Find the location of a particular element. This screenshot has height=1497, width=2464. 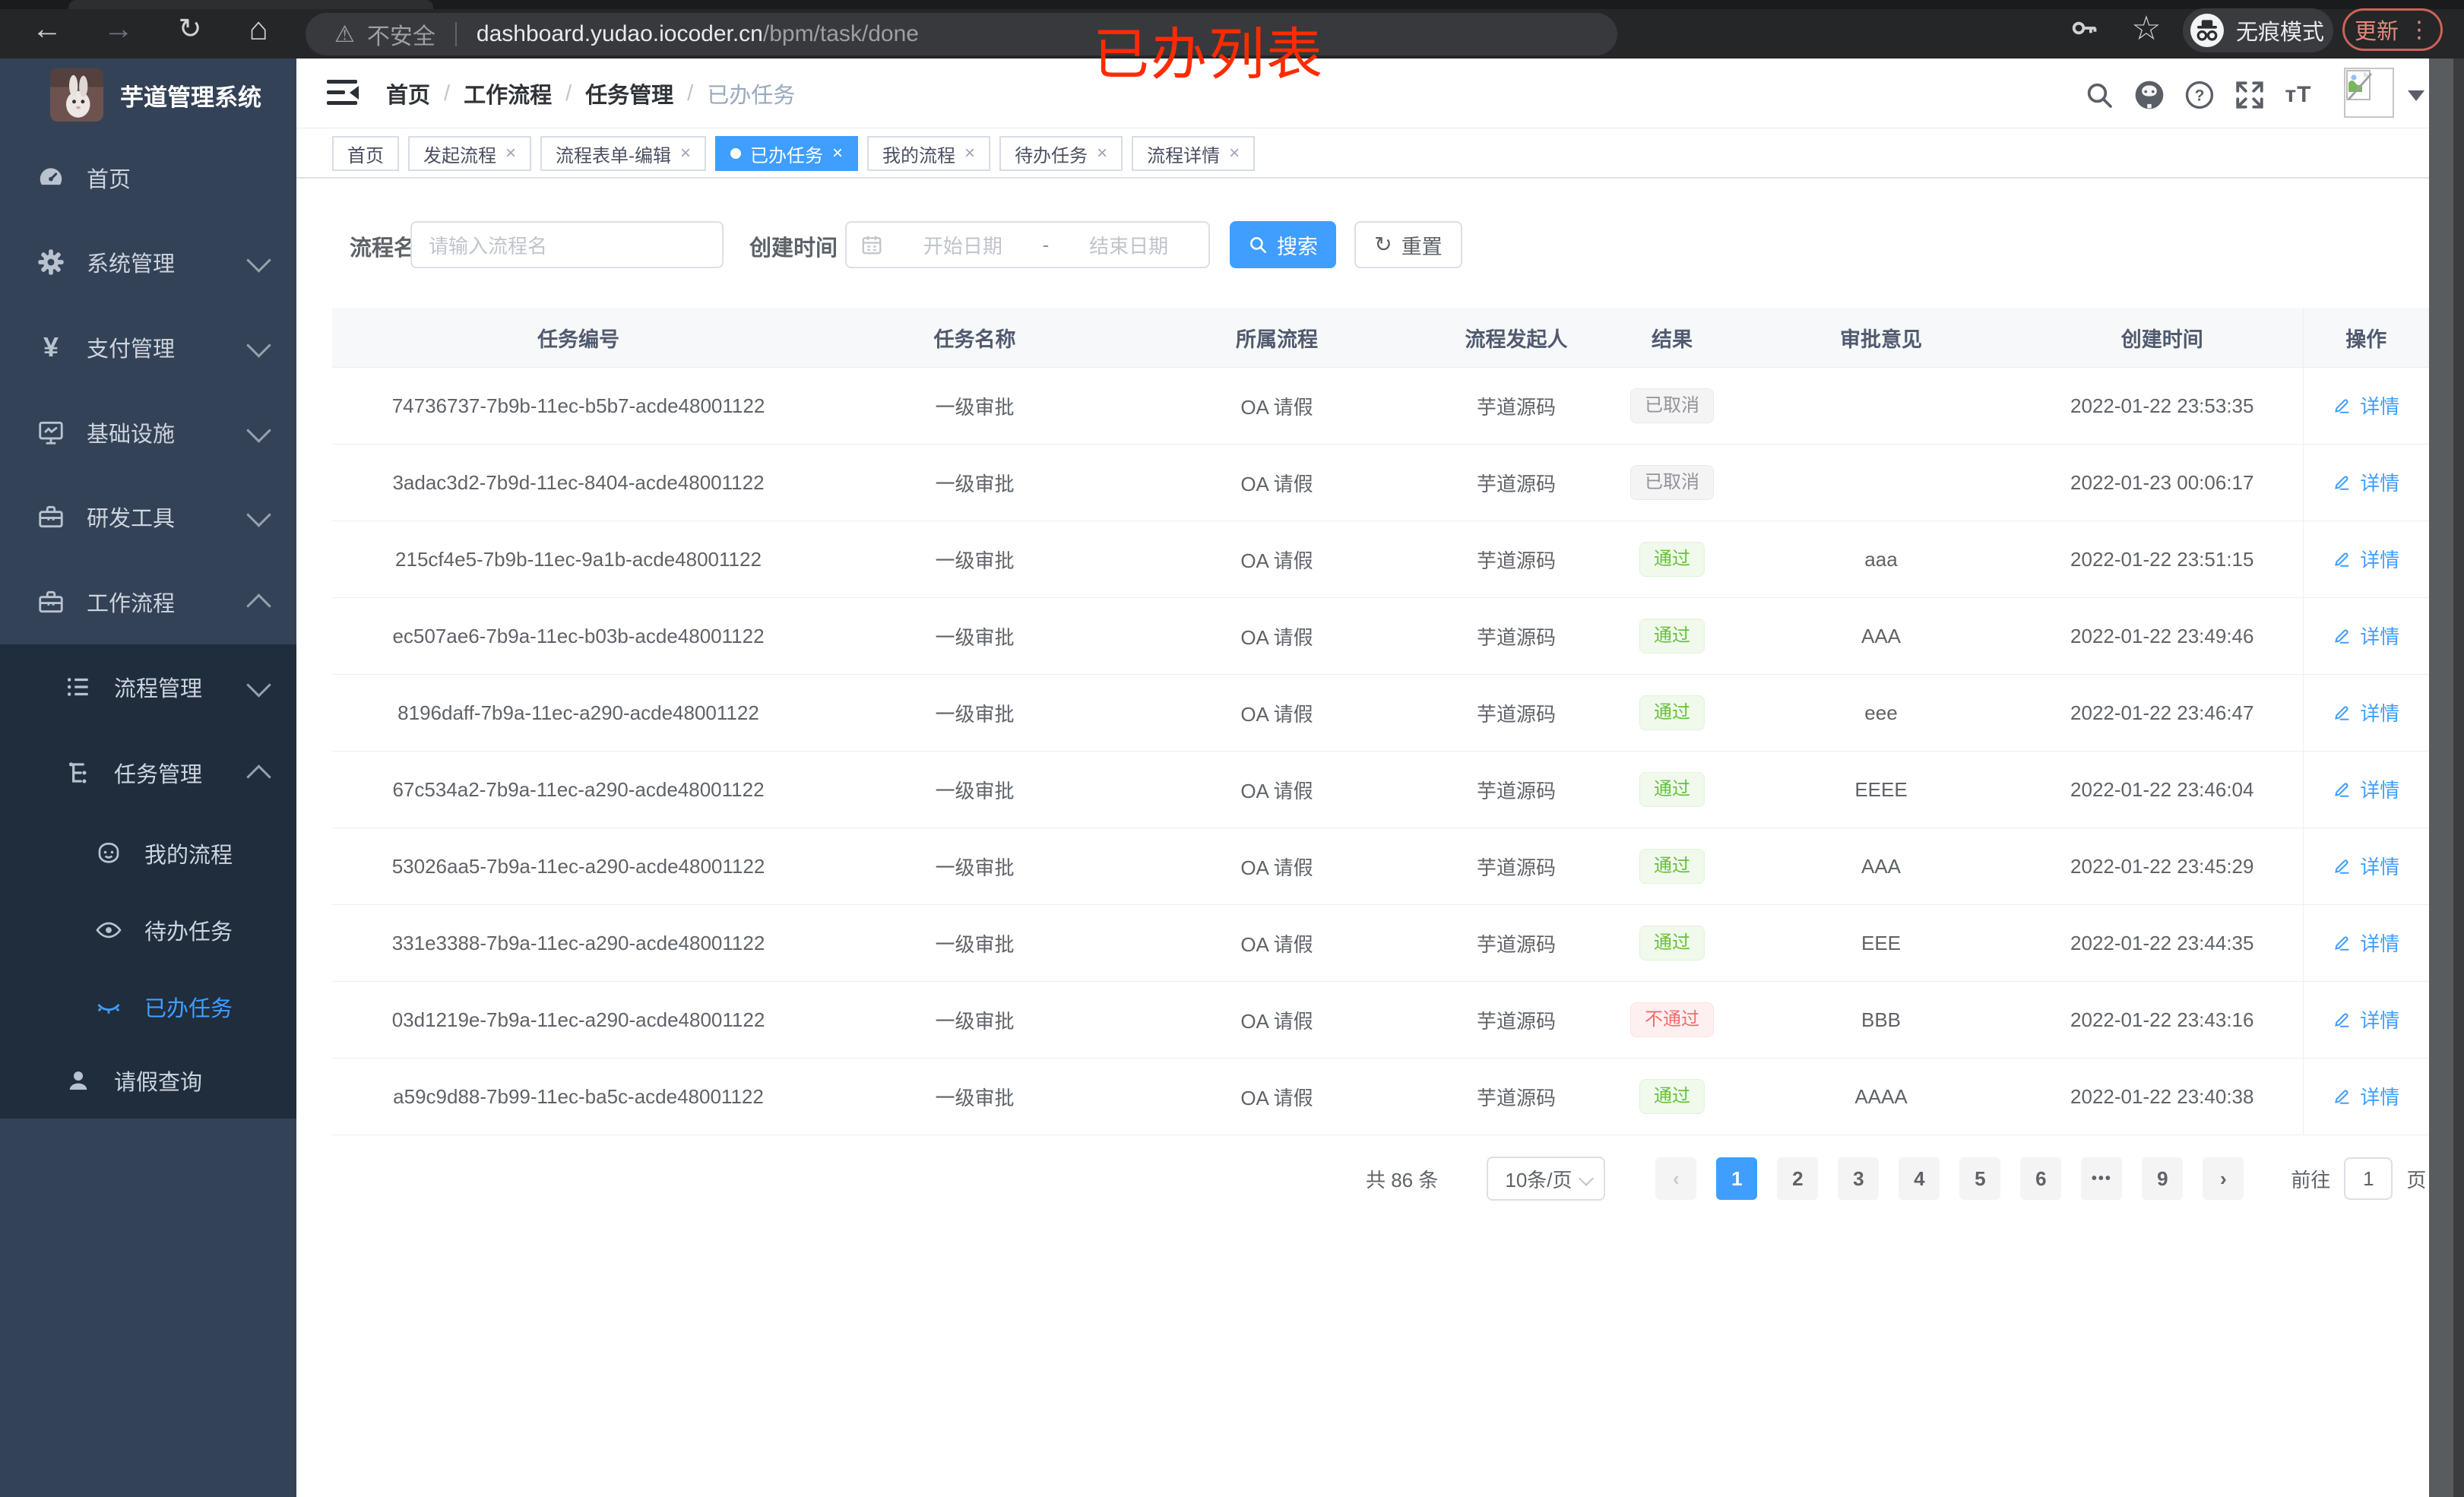

back-icon: ← is located at coordinates (47, 29).